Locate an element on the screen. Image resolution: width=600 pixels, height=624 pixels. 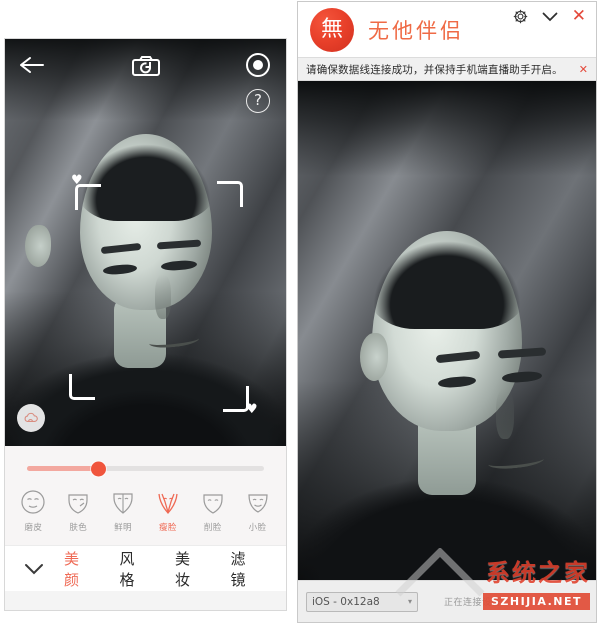
device-select: iOS - 0x12a8 ▾ is located at coordinates (362, 601).